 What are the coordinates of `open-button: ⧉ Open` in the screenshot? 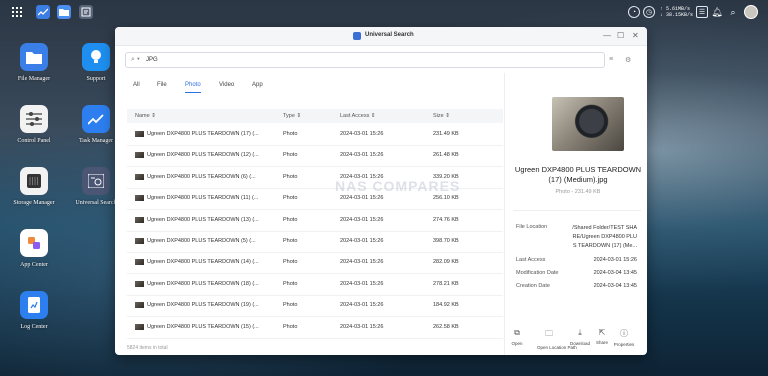 It's located at (517, 337).